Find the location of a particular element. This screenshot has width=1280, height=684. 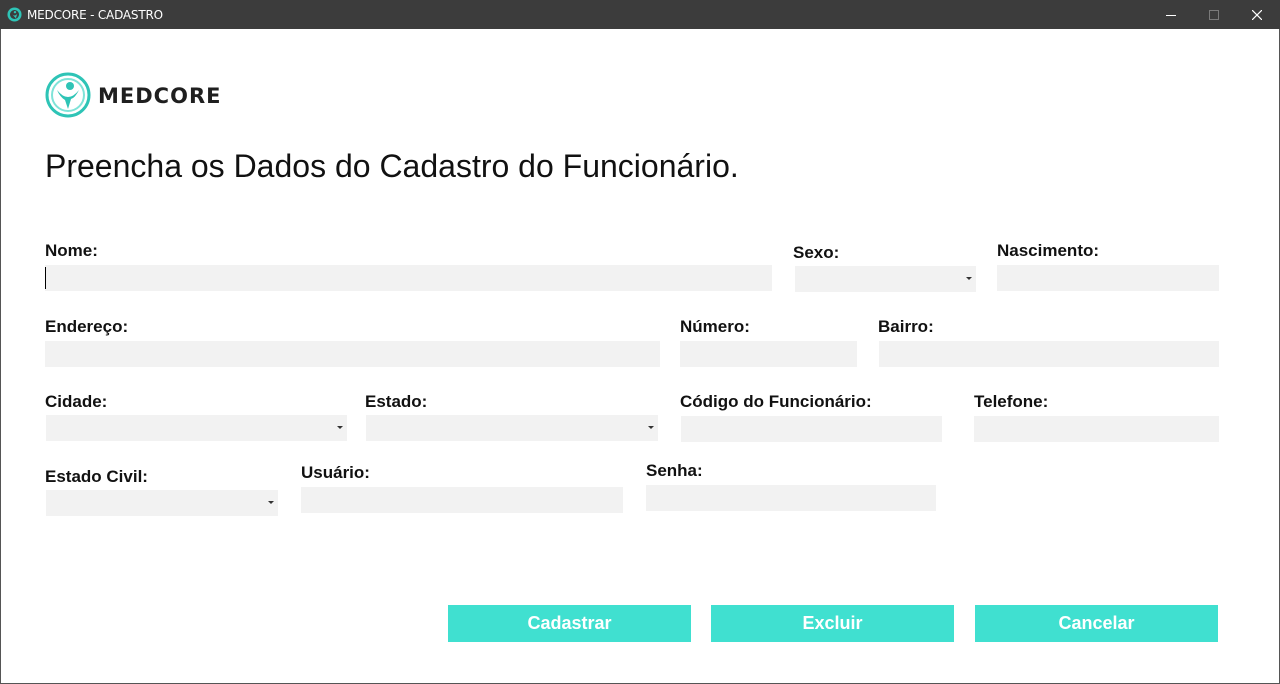

nome-label: Nome: is located at coordinates (71, 250).